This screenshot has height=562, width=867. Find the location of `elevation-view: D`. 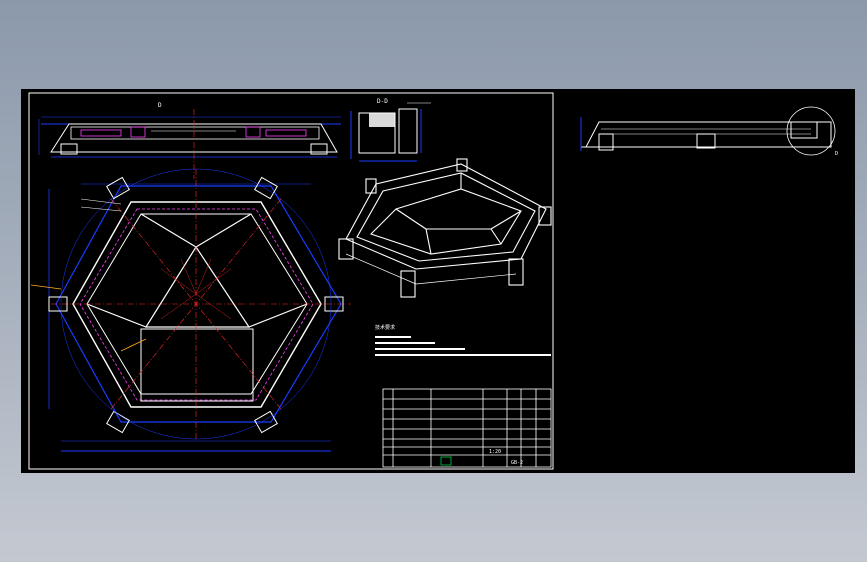

elevation-view: D is located at coordinates (189, 140).